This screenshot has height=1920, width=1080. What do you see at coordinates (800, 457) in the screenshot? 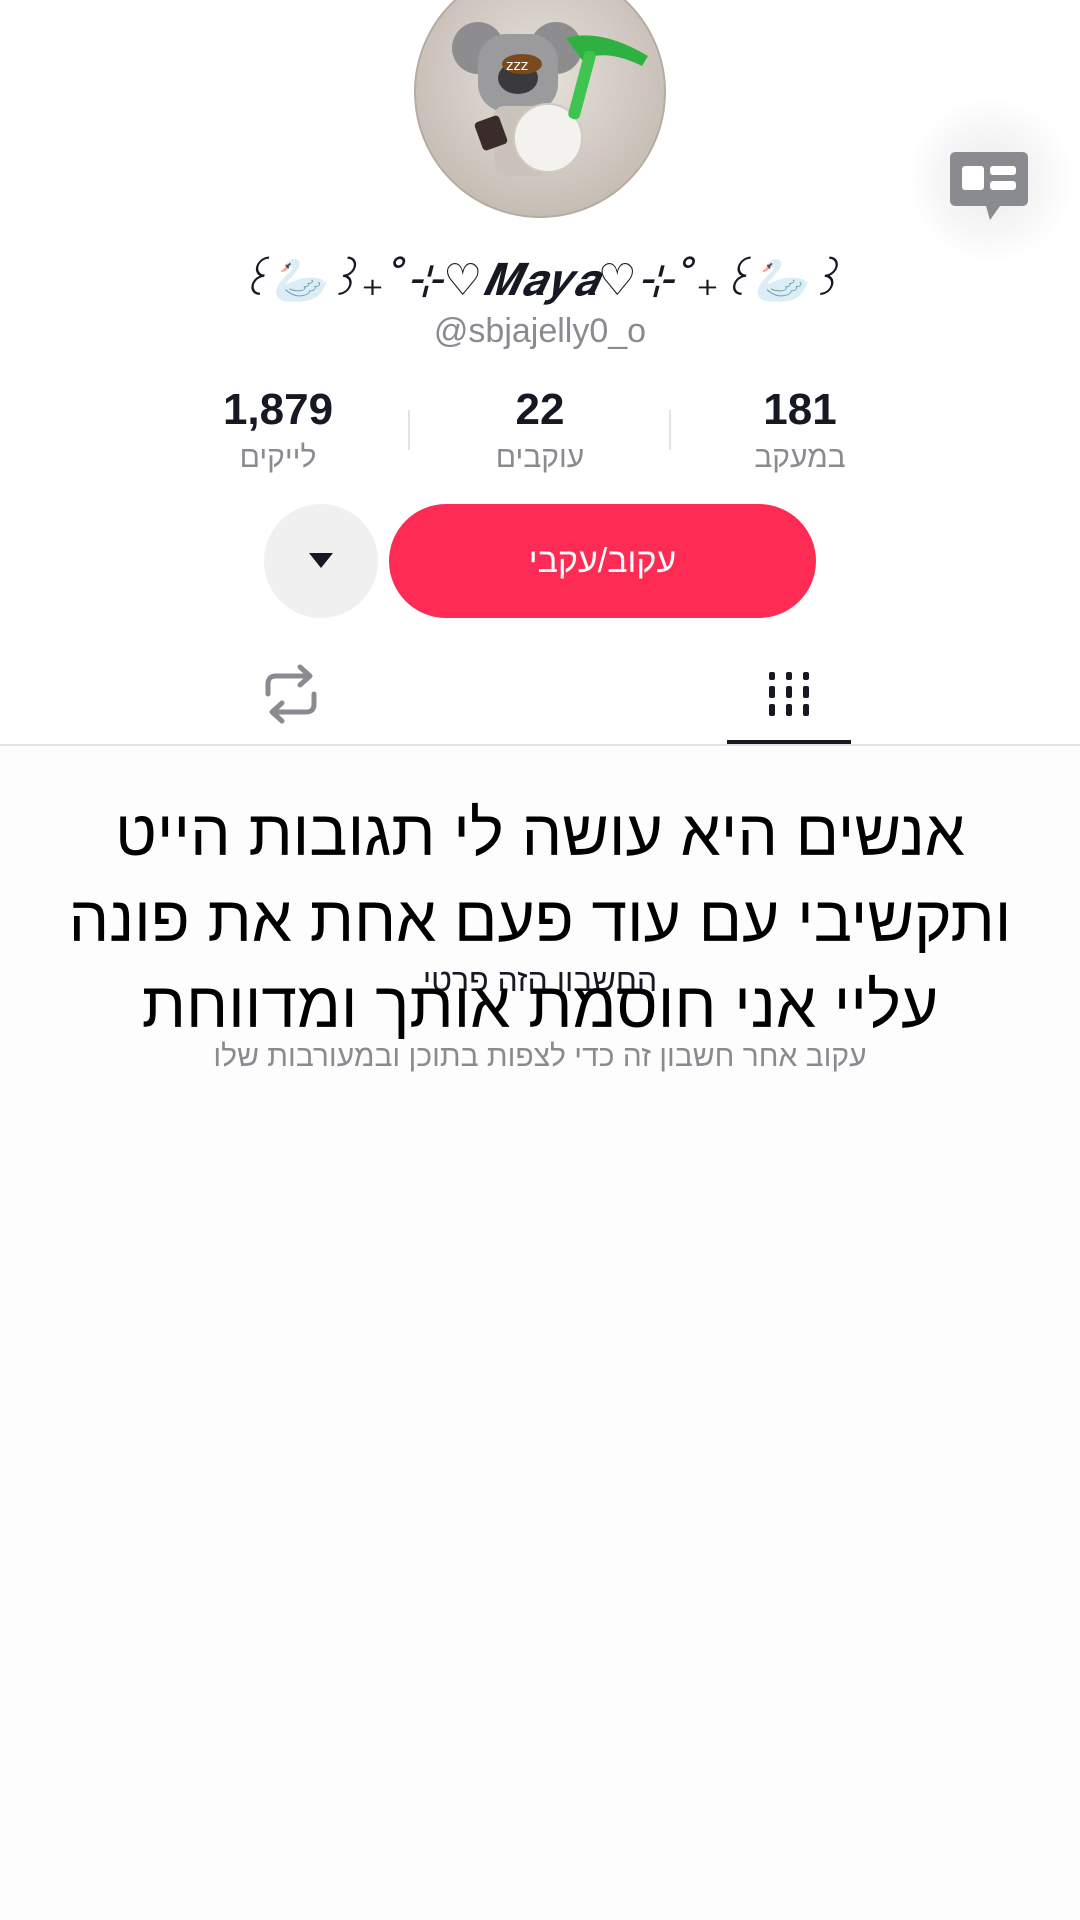
I see `following-label: במעקב` at bounding box center [800, 457].